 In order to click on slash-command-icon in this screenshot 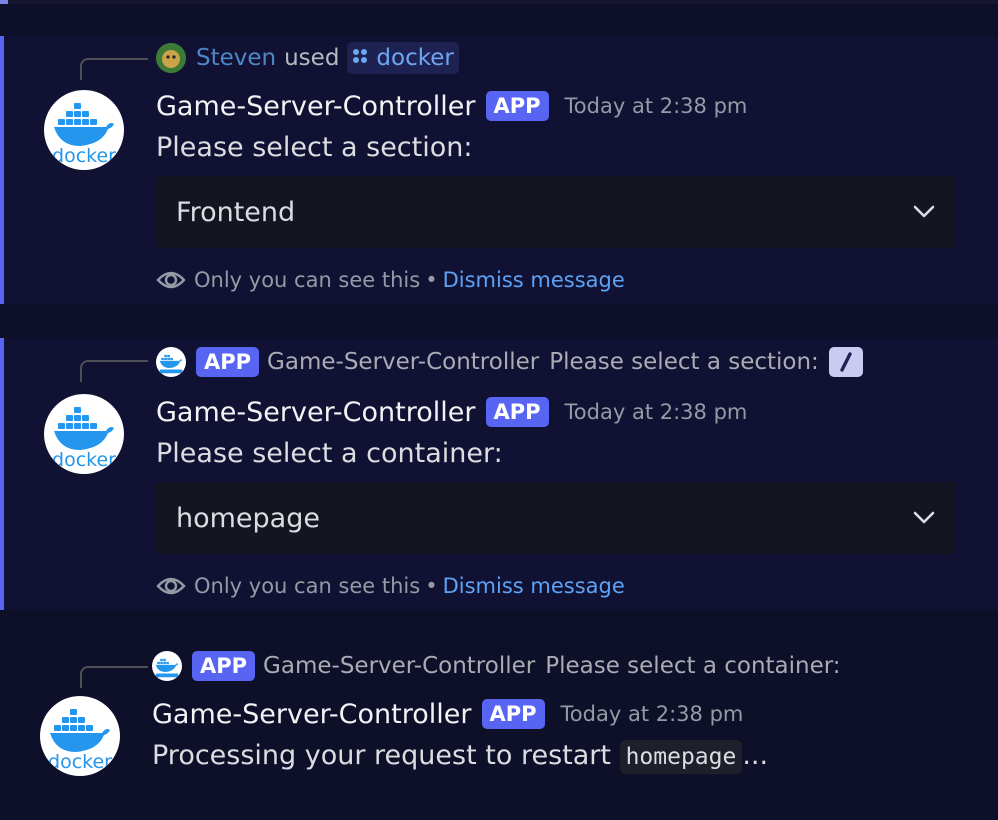, I will do `click(845, 362)`.